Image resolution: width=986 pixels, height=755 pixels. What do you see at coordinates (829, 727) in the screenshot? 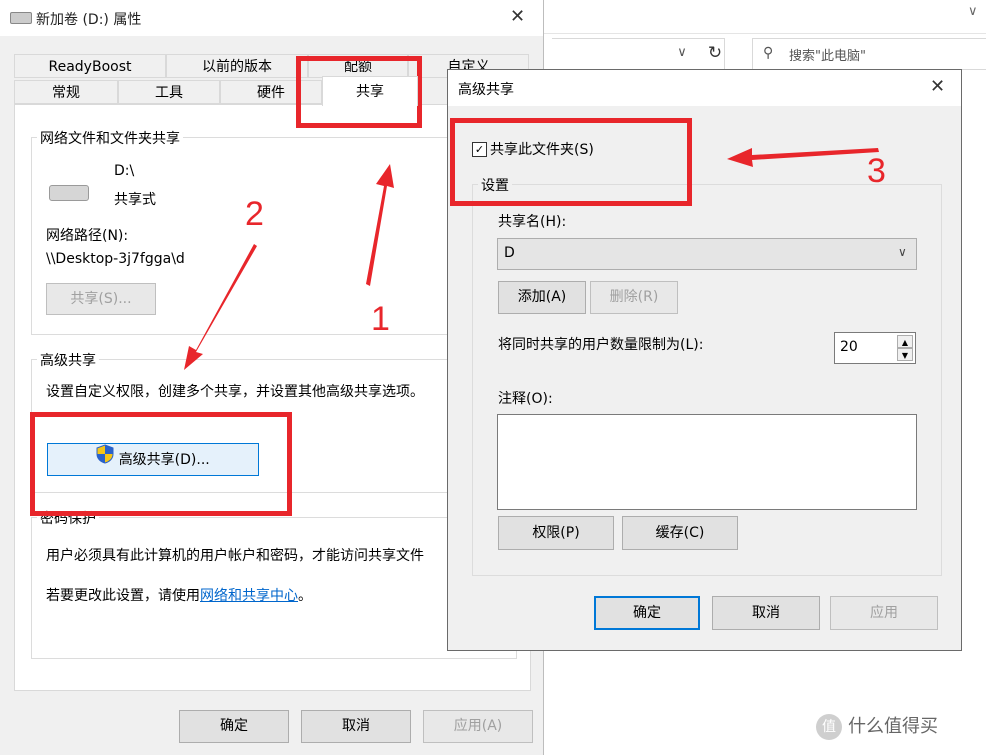
I see `watermark-icon: 值` at bounding box center [829, 727].